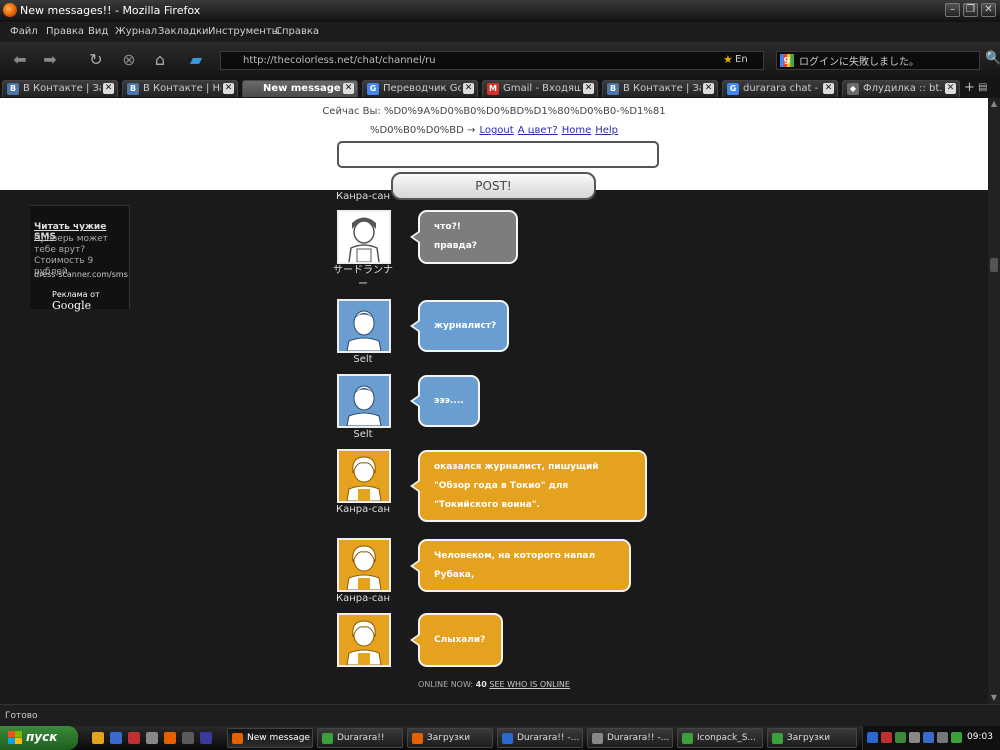  I want to click on see-who-online-link: SEE WHO IS ONLINE, so click(529, 684).